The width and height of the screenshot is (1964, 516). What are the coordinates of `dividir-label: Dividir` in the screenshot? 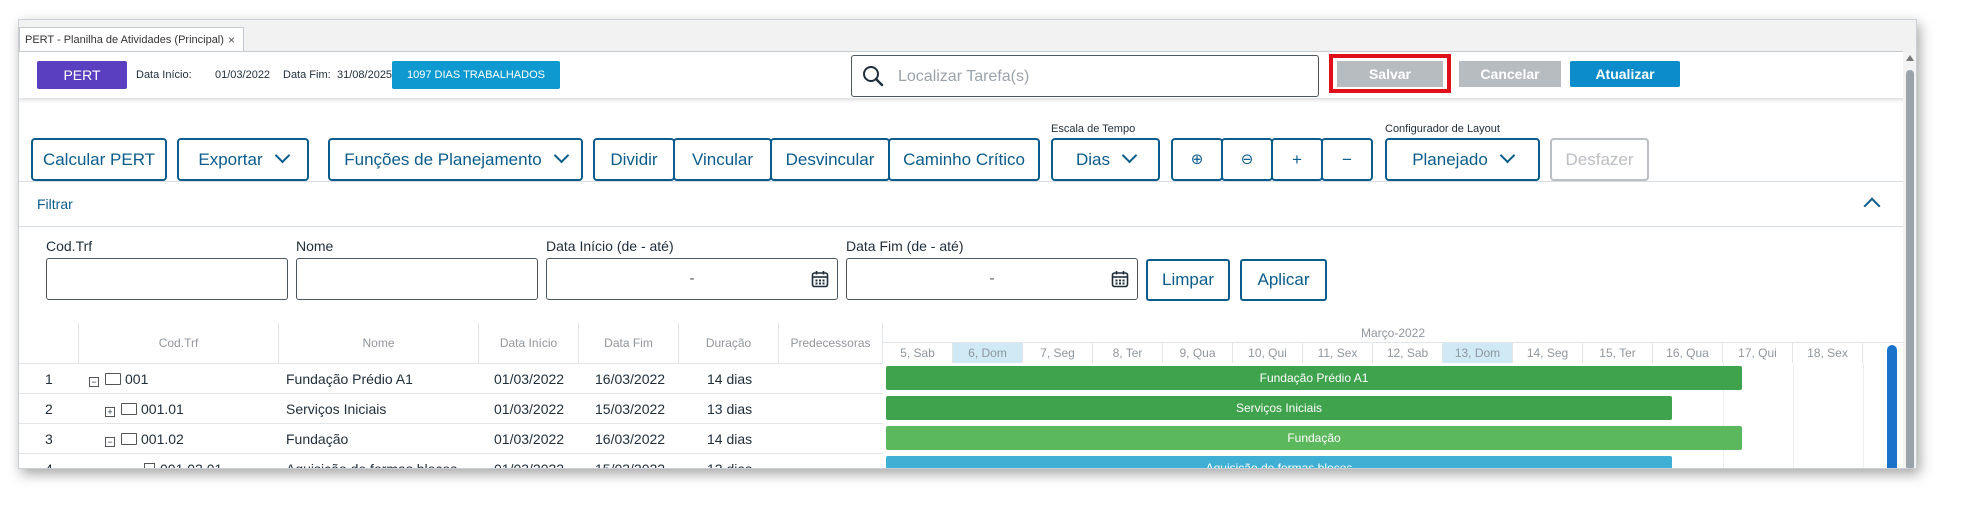 It's located at (634, 159).